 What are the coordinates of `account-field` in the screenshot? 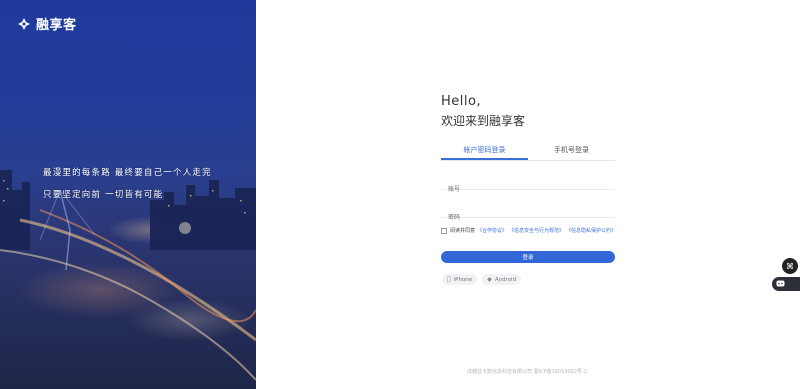 It's located at (528, 186).